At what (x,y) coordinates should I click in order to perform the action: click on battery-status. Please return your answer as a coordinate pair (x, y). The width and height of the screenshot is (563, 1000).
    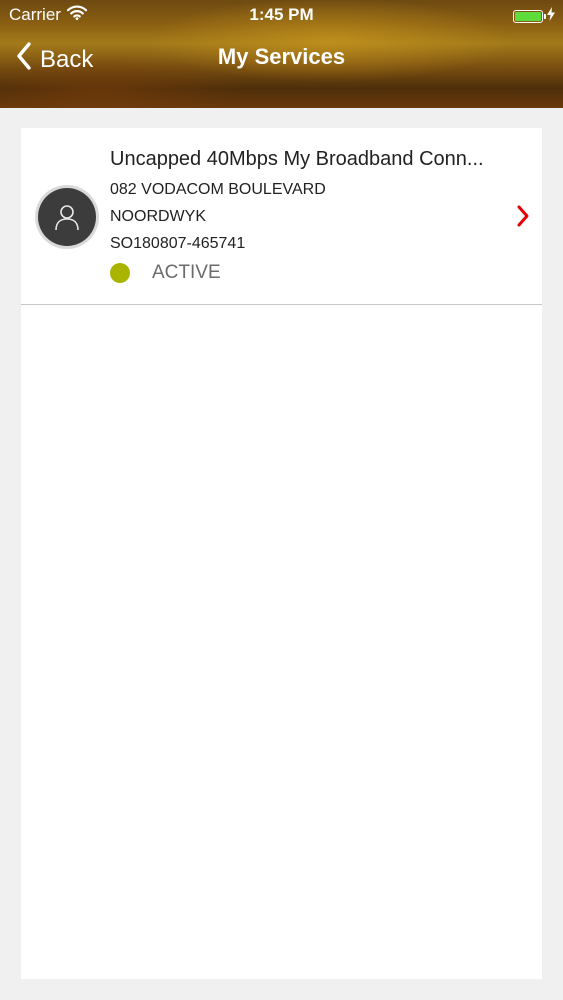
    Looking at the image, I should click on (534, 16).